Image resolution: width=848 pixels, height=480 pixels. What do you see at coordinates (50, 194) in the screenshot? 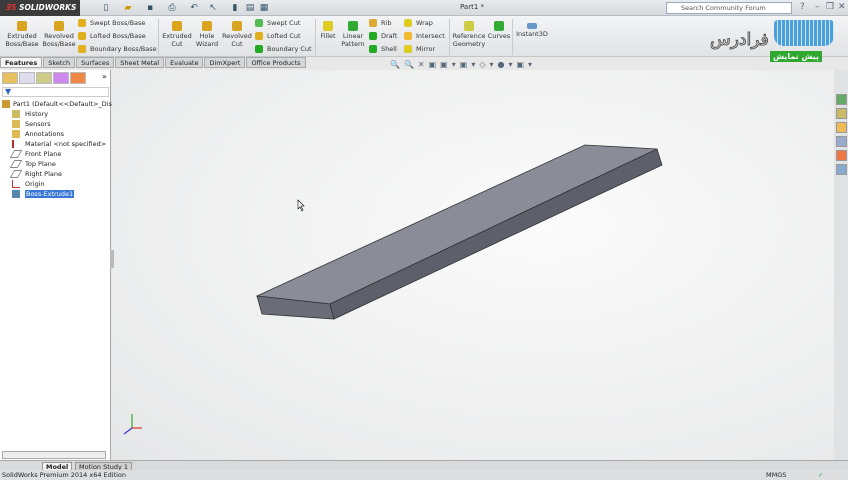
I see `label: Boss-Extrude1` at bounding box center [50, 194].